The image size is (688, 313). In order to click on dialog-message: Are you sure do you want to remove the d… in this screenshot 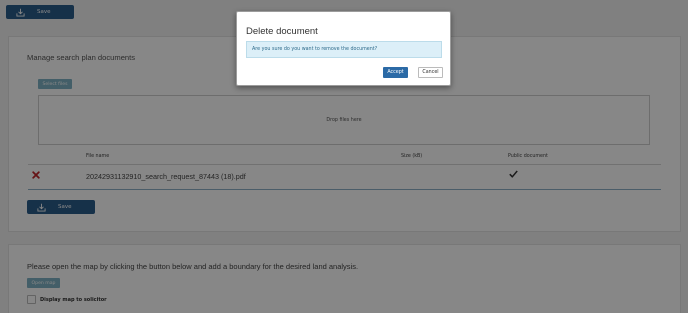, I will do `click(315, 49)`.